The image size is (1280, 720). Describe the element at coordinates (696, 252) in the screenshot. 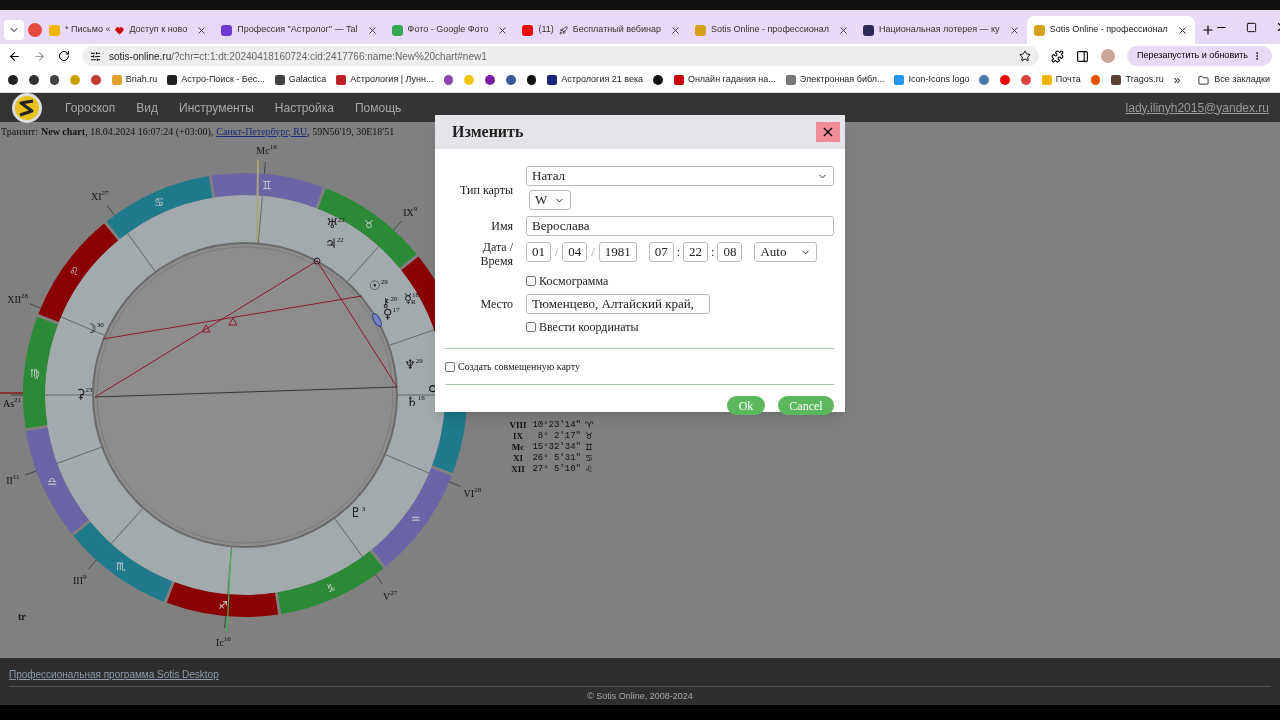

I see `time-input: 22` at that location.